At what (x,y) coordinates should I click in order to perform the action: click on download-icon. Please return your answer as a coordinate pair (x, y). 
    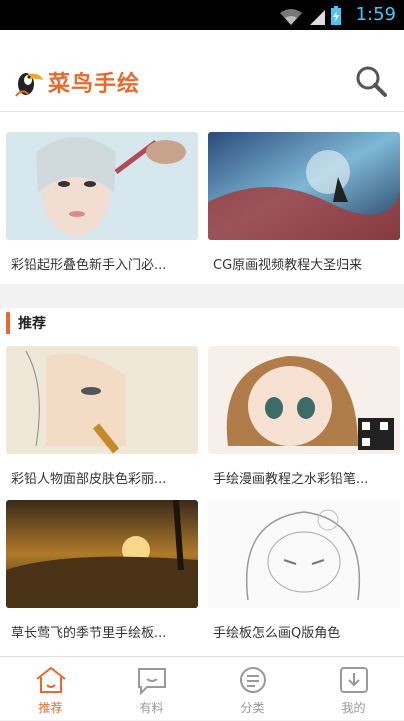
    Looking at the image, I should click on (353, 680).